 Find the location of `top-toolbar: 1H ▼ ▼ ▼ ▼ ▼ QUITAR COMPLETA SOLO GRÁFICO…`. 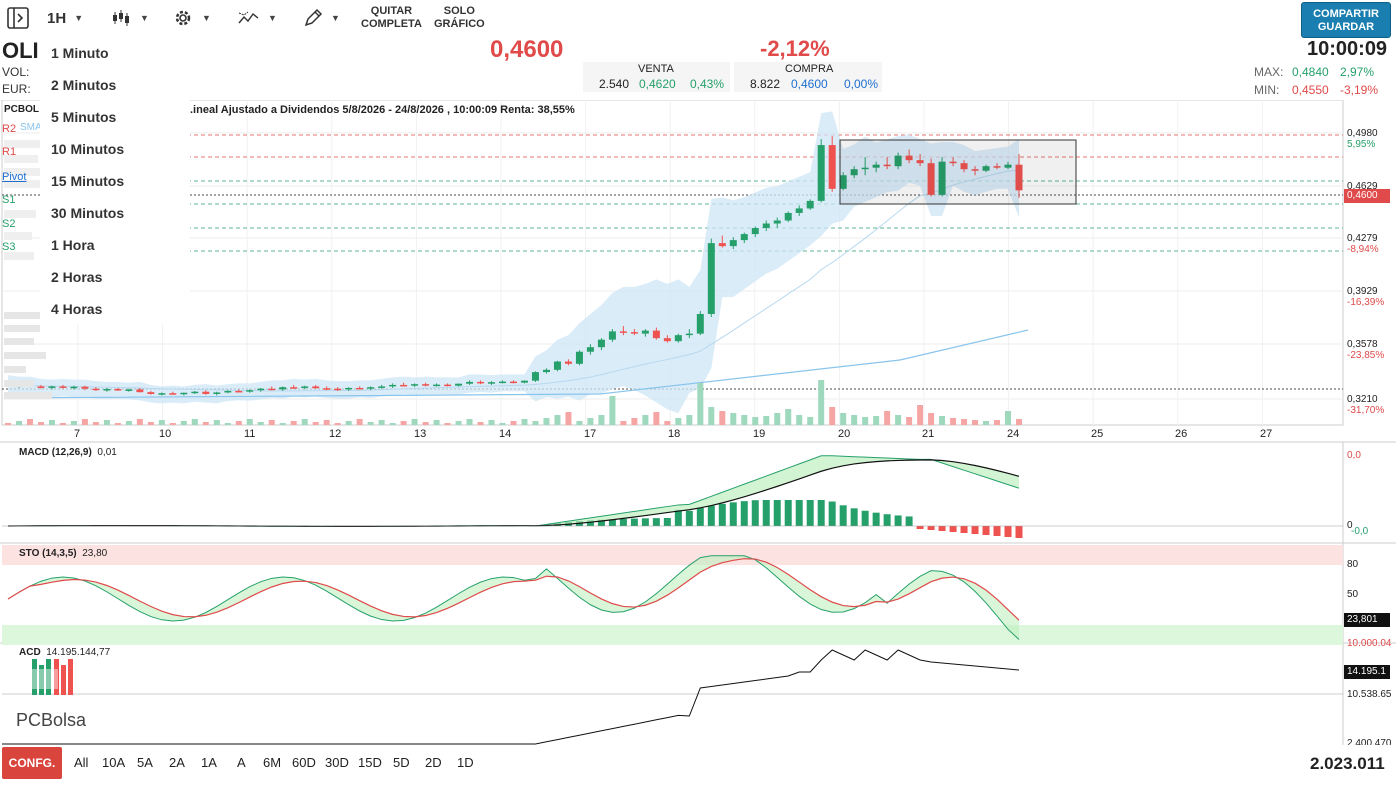

top-toolbar: 1H ▼ ▼ ▼ ▼ ▼ QUITAR COMPLETA SOLO GRÁFICO… is located at coordinates (698, 19).